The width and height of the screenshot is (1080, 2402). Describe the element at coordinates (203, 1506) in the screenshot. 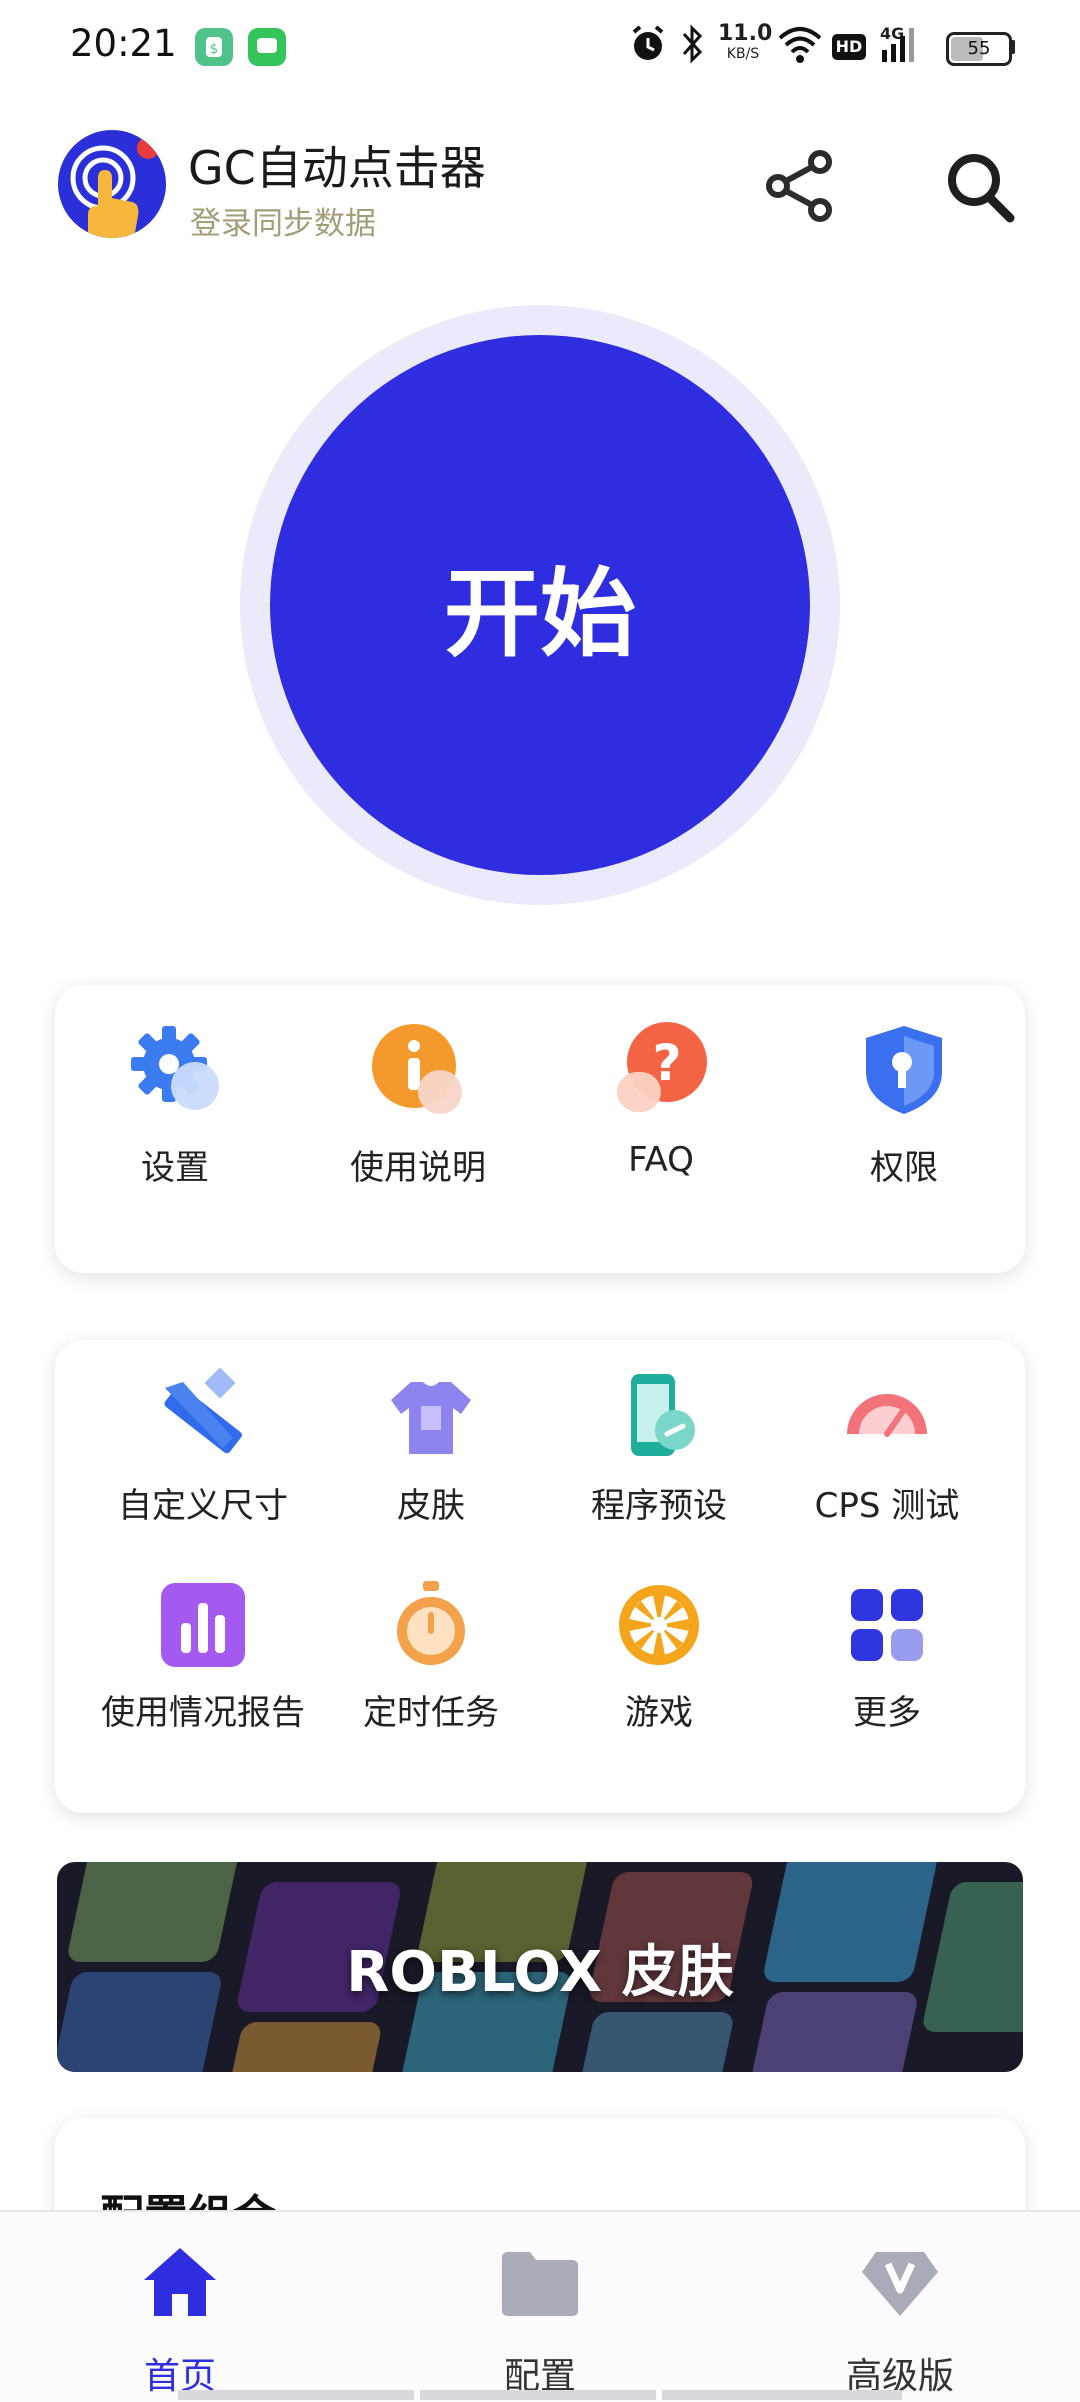

I see `custom-size-label: 自定义尺寸` at that location.